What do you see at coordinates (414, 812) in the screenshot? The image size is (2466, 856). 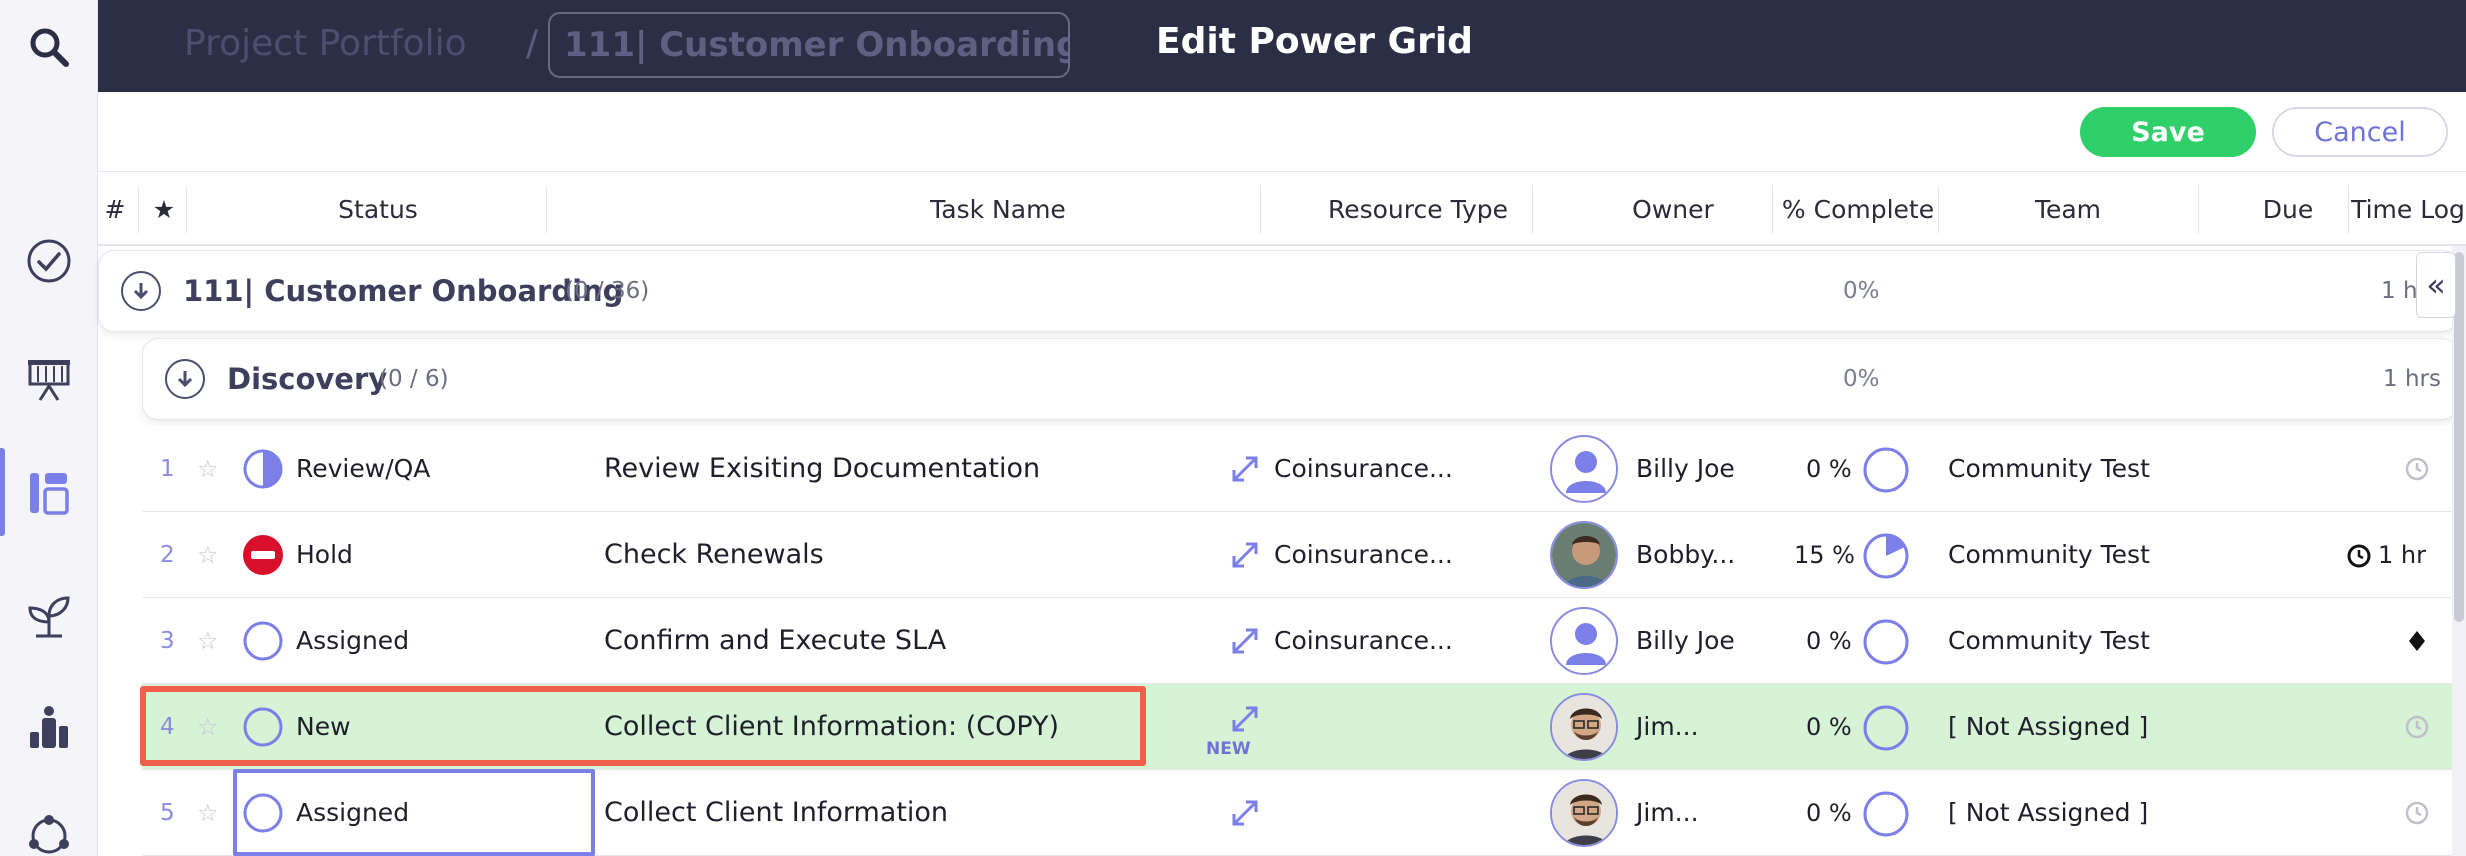 I see `active-cell-outline` at bounding box center [414, 812].